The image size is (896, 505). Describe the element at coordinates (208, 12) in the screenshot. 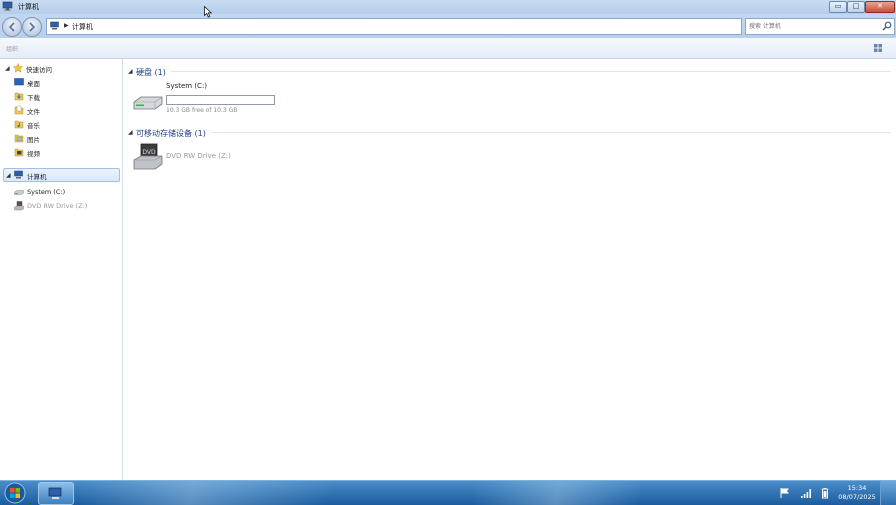

I see `mouse-cursor-icon` at that location.